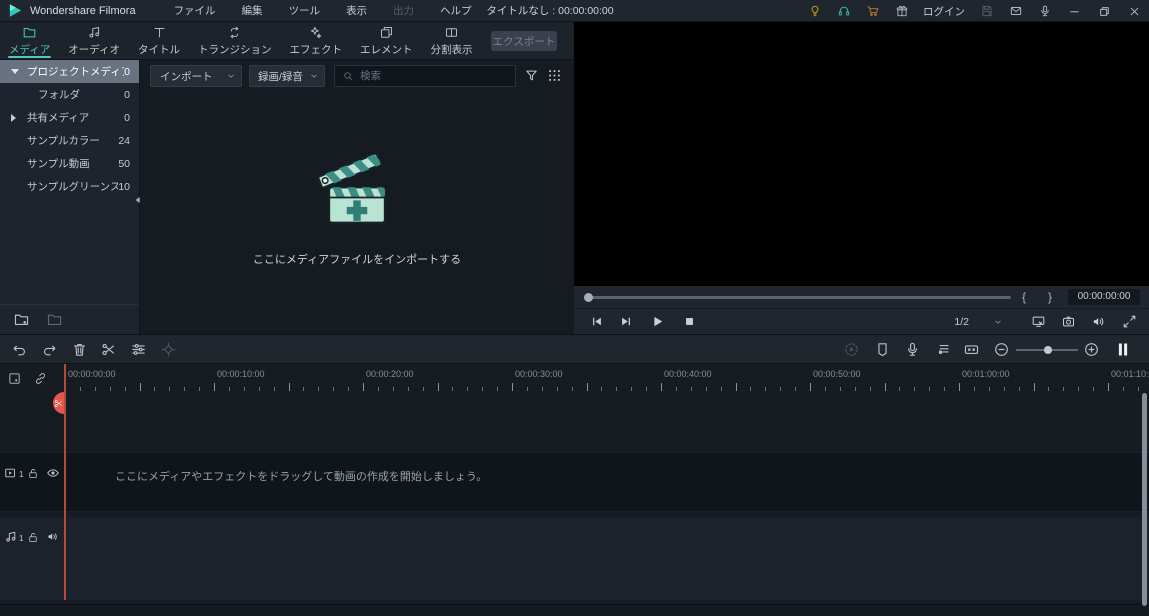  What do you see at coordinates (531, 75) in the screenshot?
I see `filter-icon` at bounding box center [531, 75].